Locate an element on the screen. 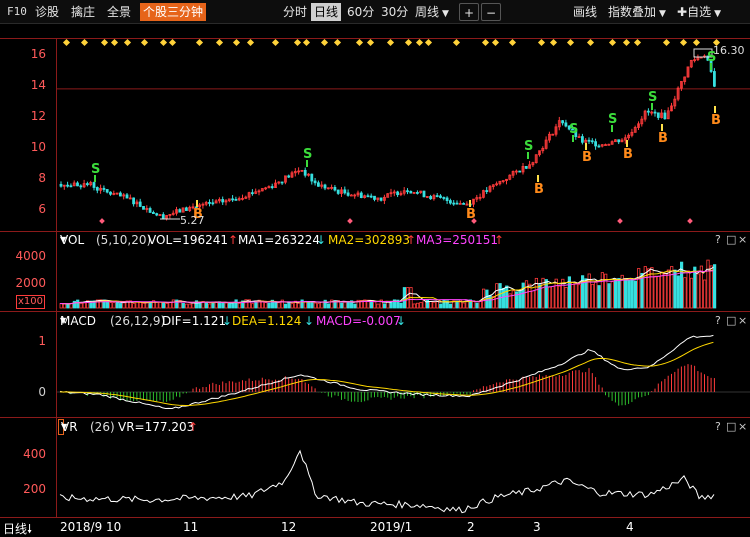 This screenshot has width=750, height=537. index-overlay-label: 指数叠加 is located at coordinates (632, 12).